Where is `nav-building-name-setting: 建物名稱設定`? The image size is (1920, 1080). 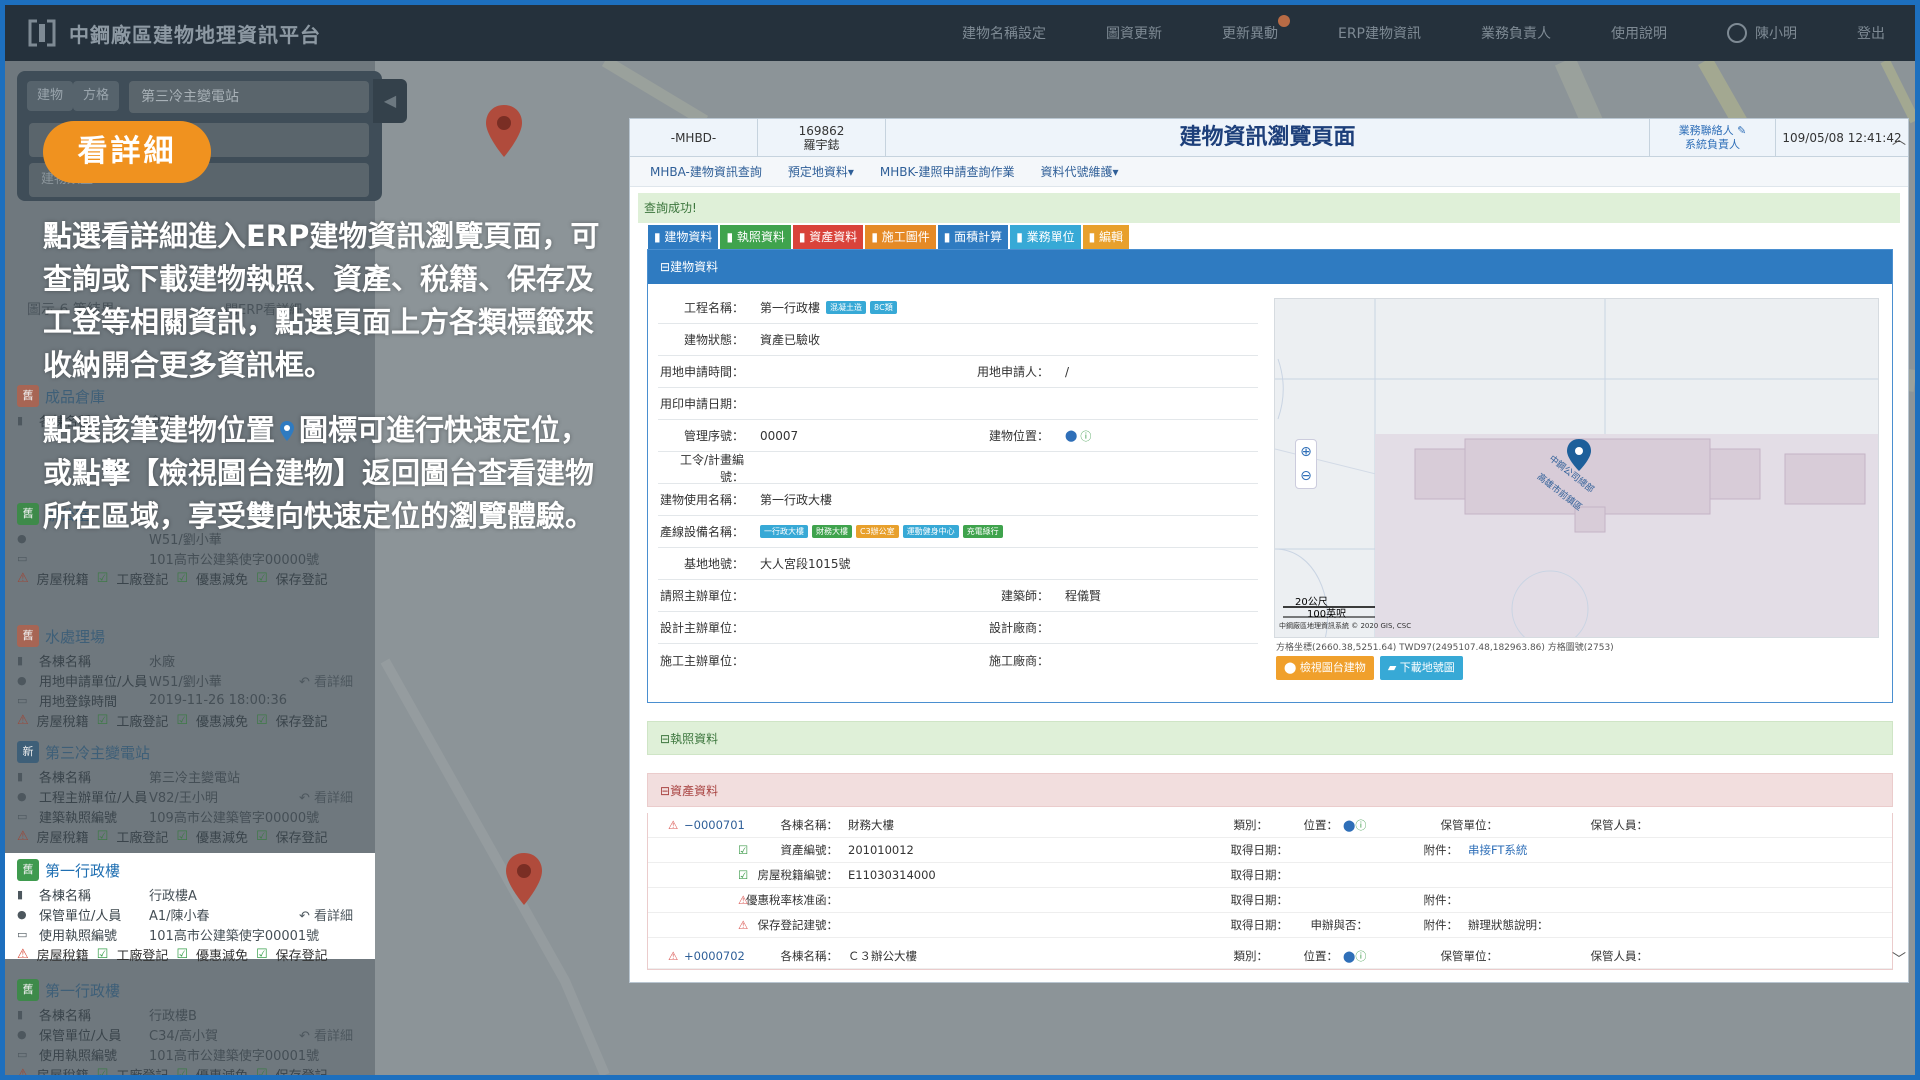
nav-building-name-setting: 建物名稱設定 is located at coordinates (1004, 33).